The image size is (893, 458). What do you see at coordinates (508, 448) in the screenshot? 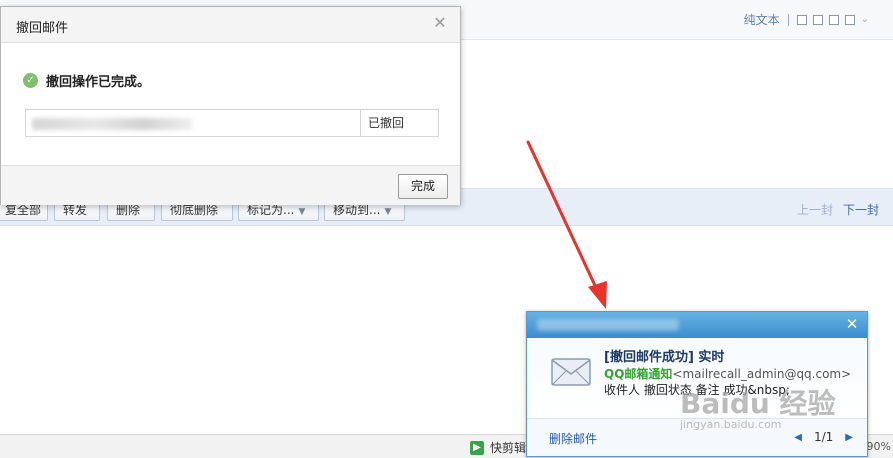
I see `quickcut-label: 快剪辑` at bounding box center [508, 448].